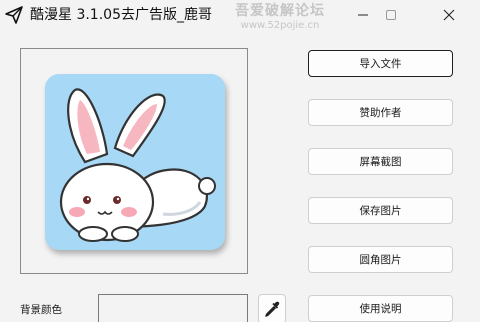  What do you see at coordinates (380, 259) in the screenshot?
I see `rounded-image-button: 圆角图片` at bounding box center [380, 259].